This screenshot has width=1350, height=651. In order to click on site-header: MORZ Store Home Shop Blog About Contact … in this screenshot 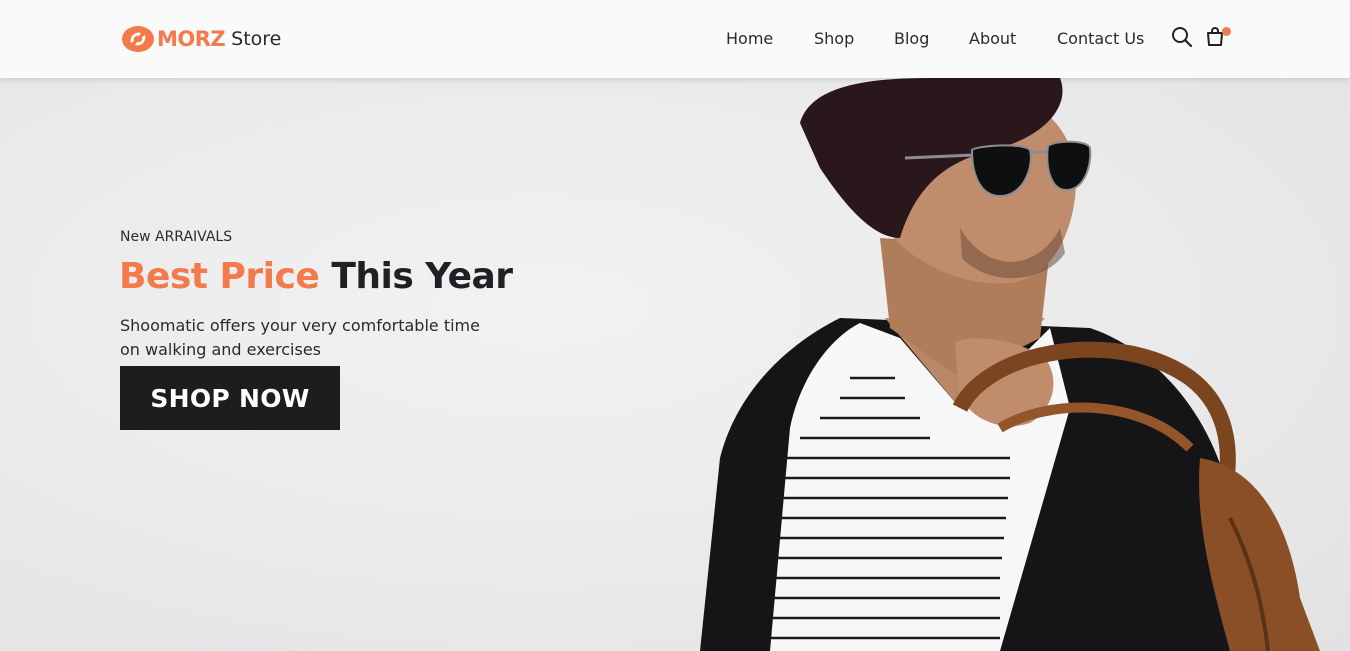, I will do `click(675, 39)`.